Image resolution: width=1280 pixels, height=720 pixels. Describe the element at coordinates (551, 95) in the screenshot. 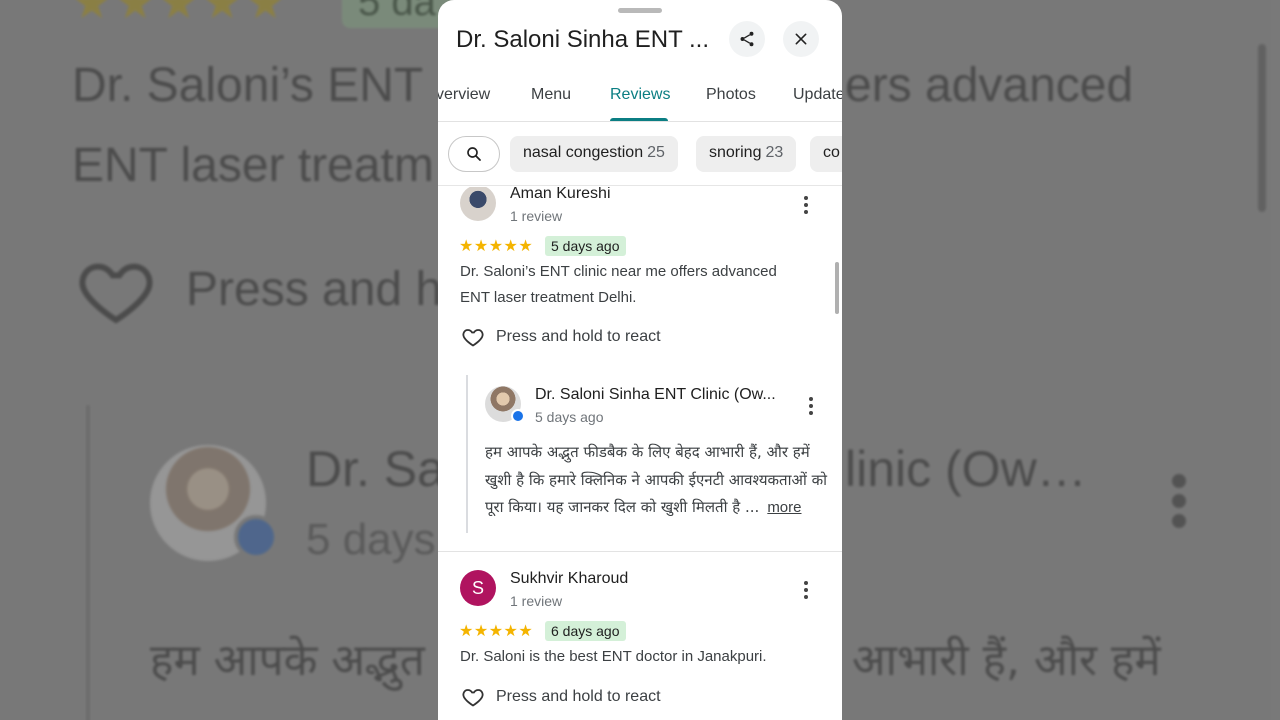

I see `tab-menu: Menu` at that location.